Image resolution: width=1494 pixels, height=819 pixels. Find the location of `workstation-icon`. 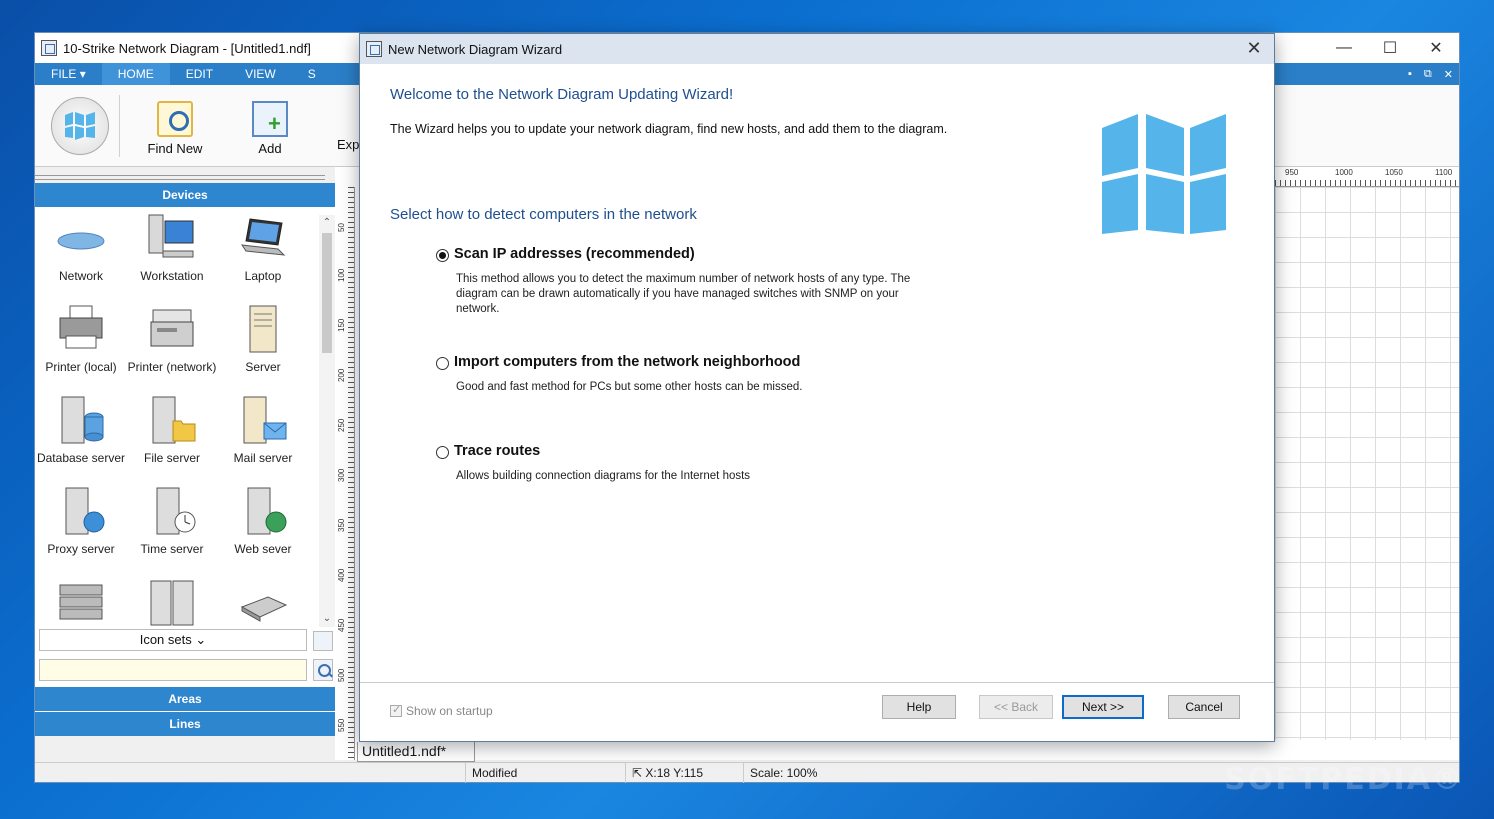

workstation-icon is located at coordinates (172, 238).